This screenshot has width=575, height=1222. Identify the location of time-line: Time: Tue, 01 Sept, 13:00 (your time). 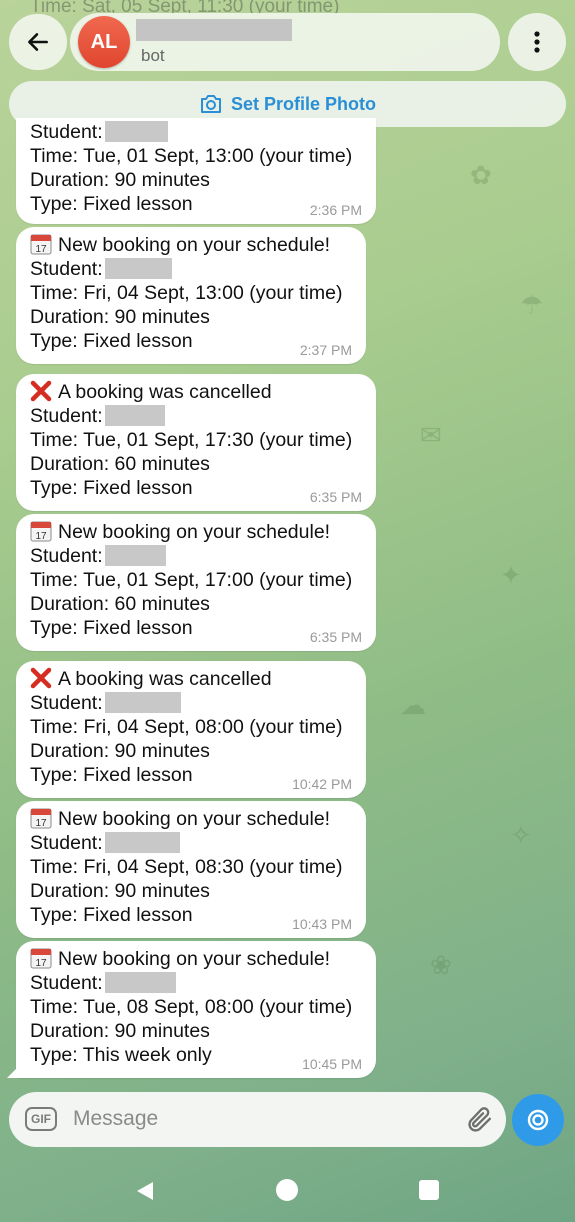
(191, 156).